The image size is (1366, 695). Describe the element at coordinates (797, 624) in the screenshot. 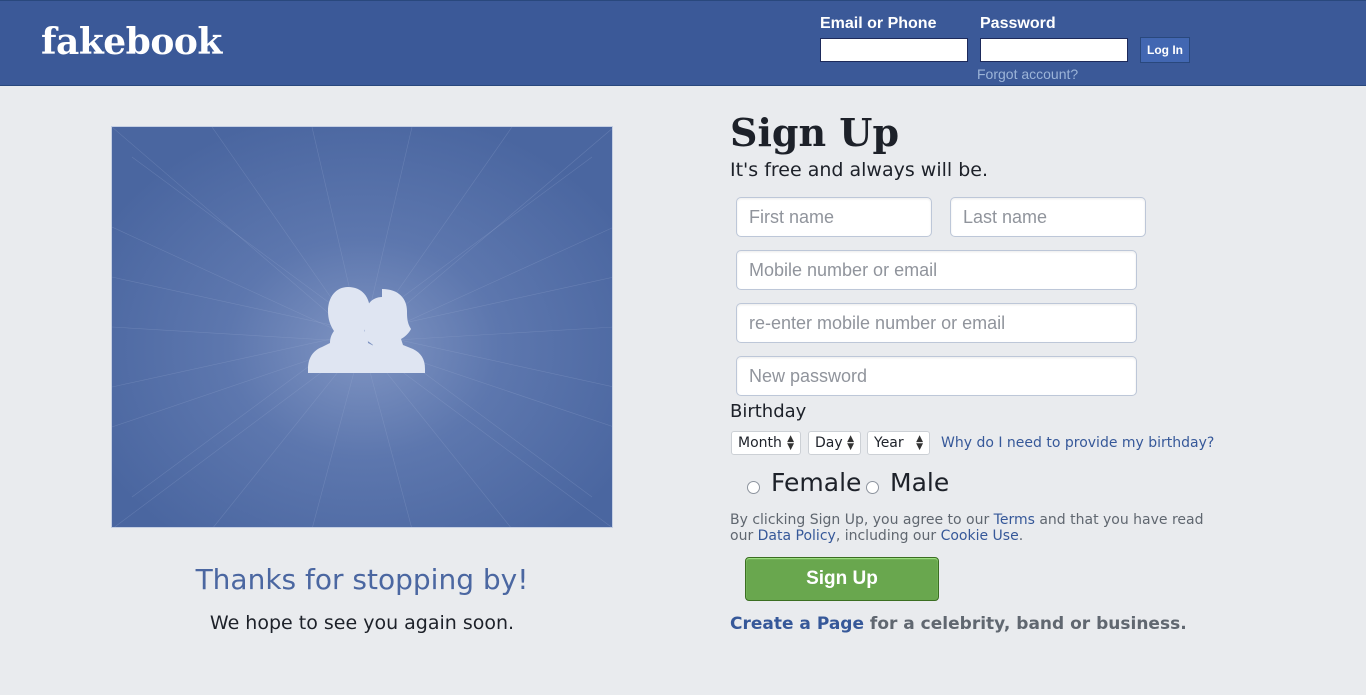

I see `create-page-link: Create a Page` at that location.